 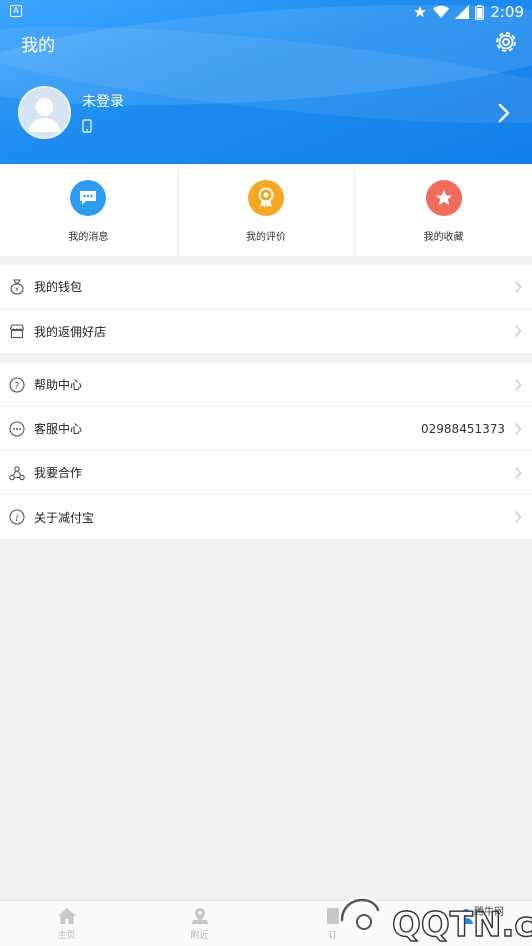 I want to click on wifi-icon, so click(x=441, y=12).